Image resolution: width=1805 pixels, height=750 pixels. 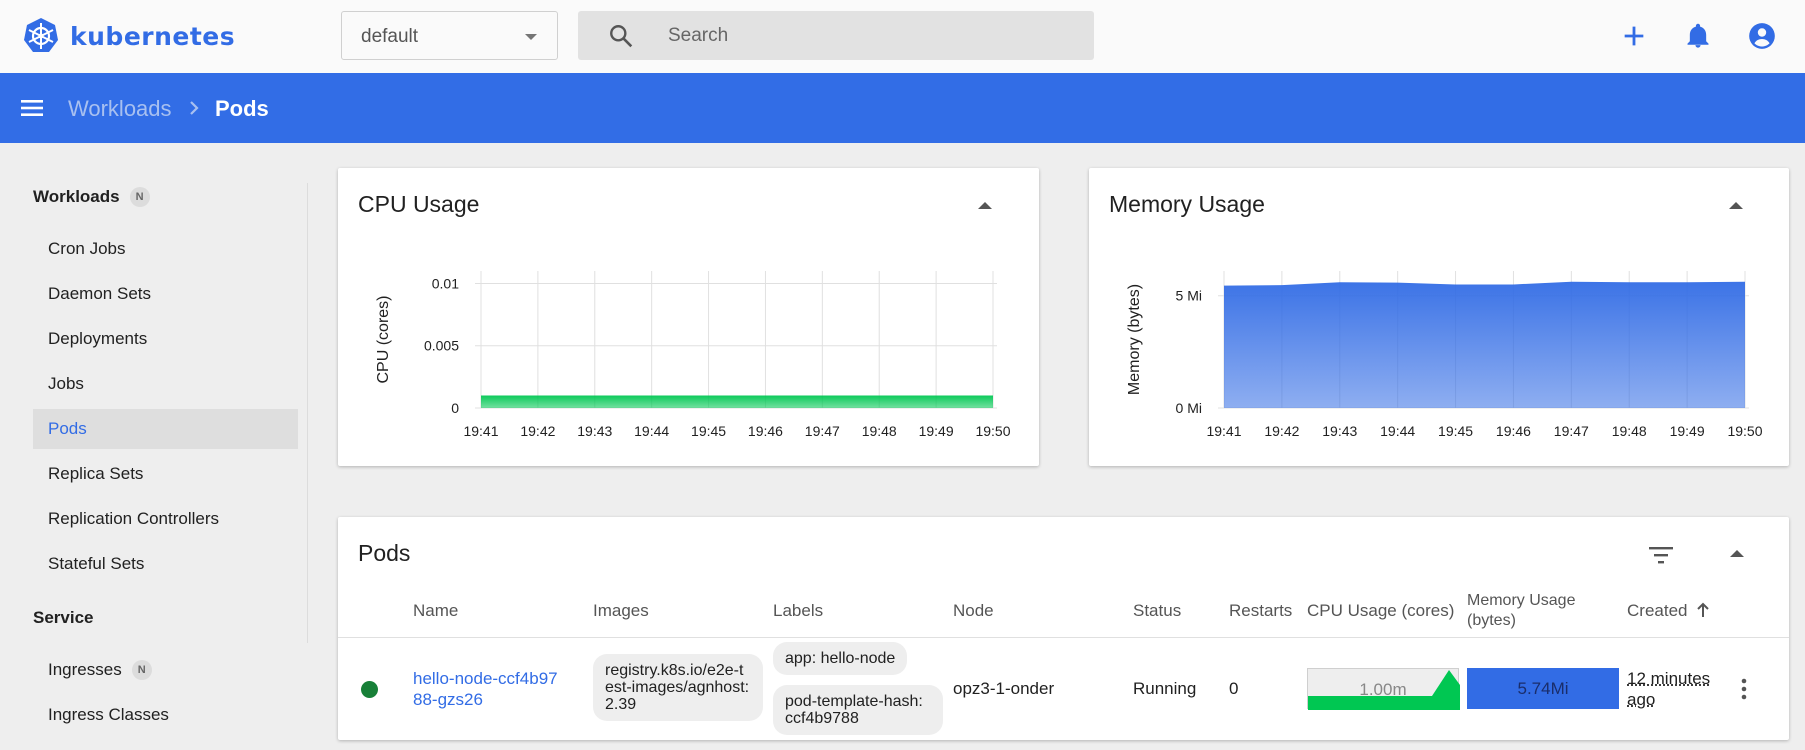 I want to click on y-axis-label: Memory (bytes), so click(x=1134, y=339).